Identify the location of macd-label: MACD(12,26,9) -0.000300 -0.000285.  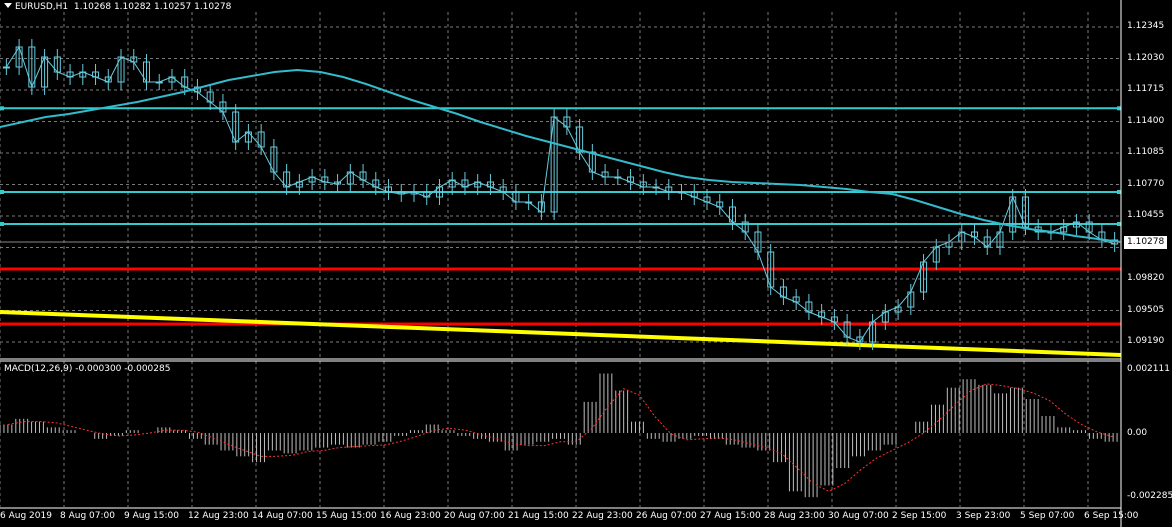
(87, 369).